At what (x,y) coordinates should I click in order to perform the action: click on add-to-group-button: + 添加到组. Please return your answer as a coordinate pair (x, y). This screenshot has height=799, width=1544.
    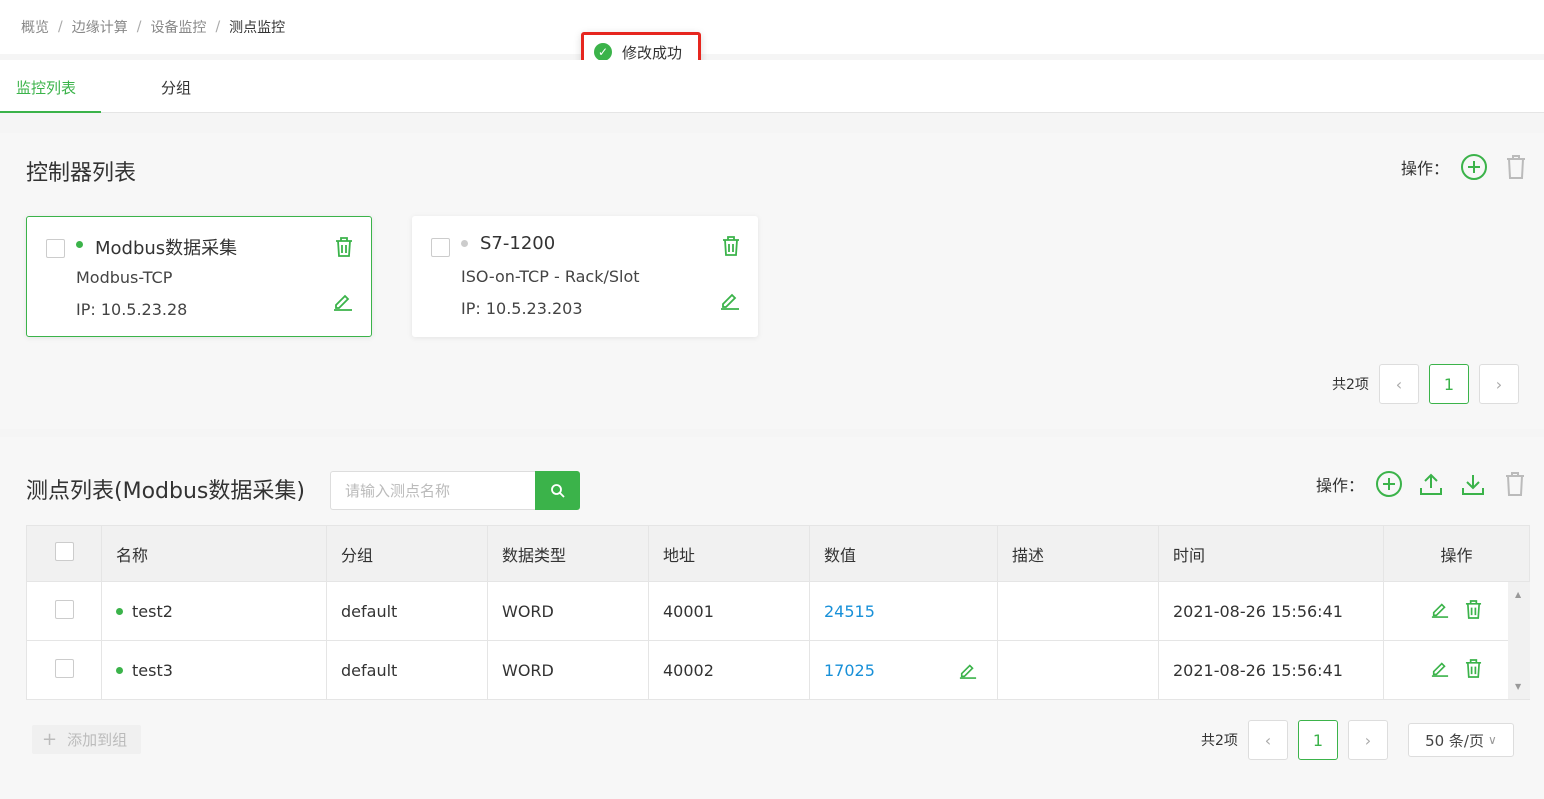
    Looking at the image, I should click on (86, 739).